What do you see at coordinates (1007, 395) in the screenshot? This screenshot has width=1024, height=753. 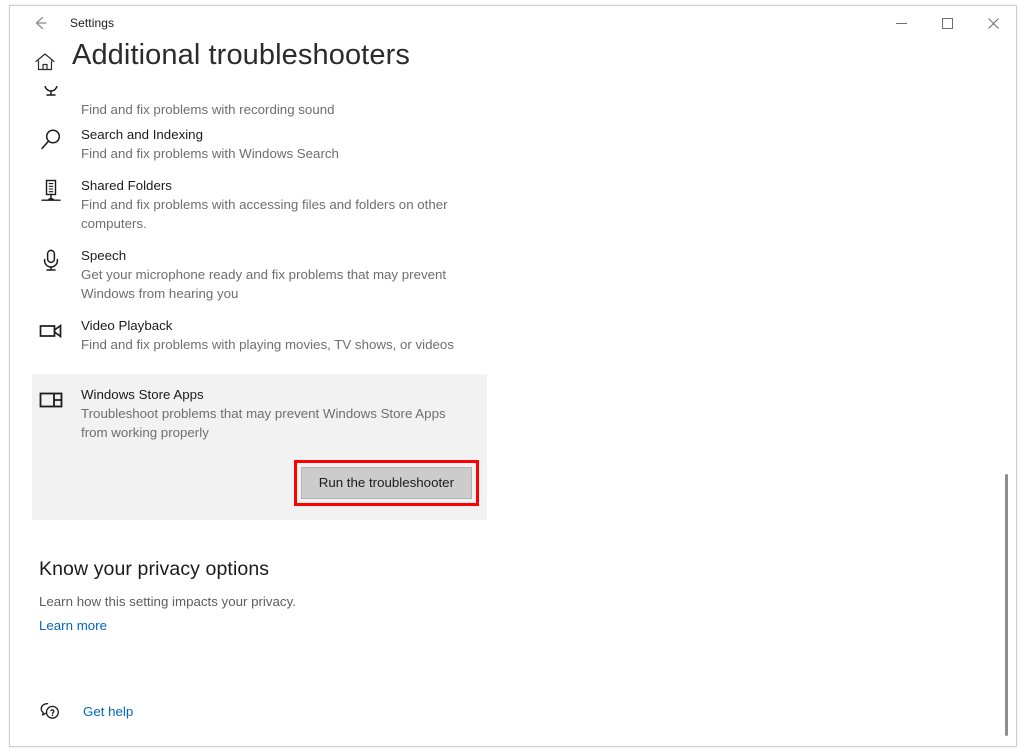 I see `vertical-scrollbar` at bounding box center [1007, 395].